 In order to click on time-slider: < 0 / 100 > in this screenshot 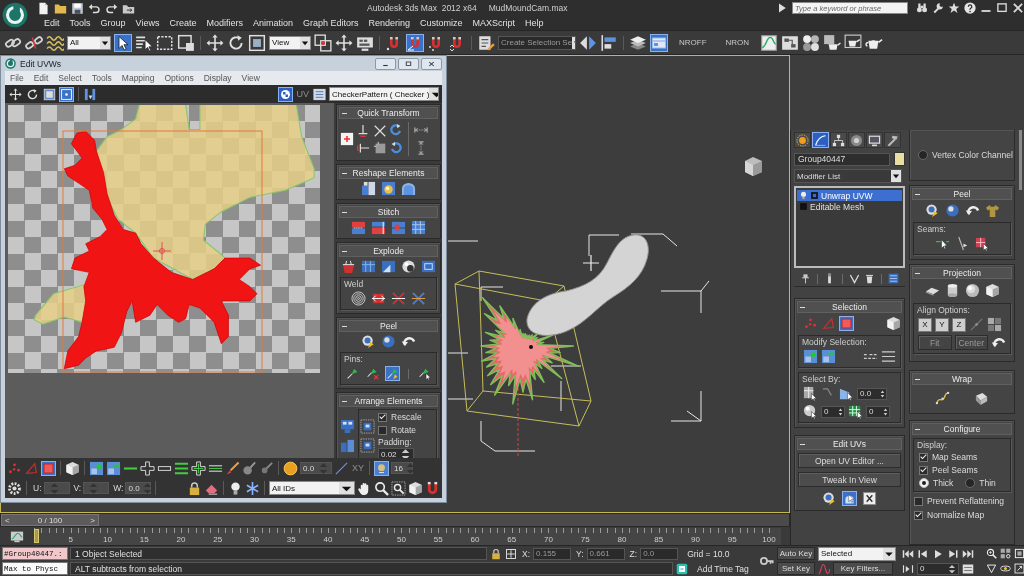, I will do `click(395, 520)`.